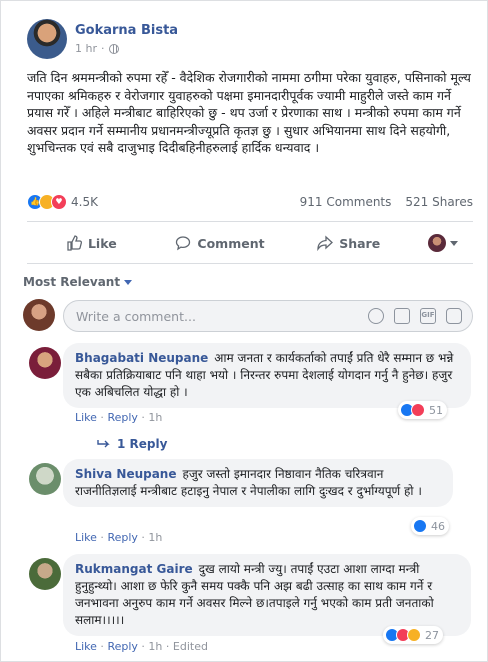 The image size is (488, 662). Describe the element at coordinates (102, 243) in the screenshot. I see `like-label: Like` at that location.